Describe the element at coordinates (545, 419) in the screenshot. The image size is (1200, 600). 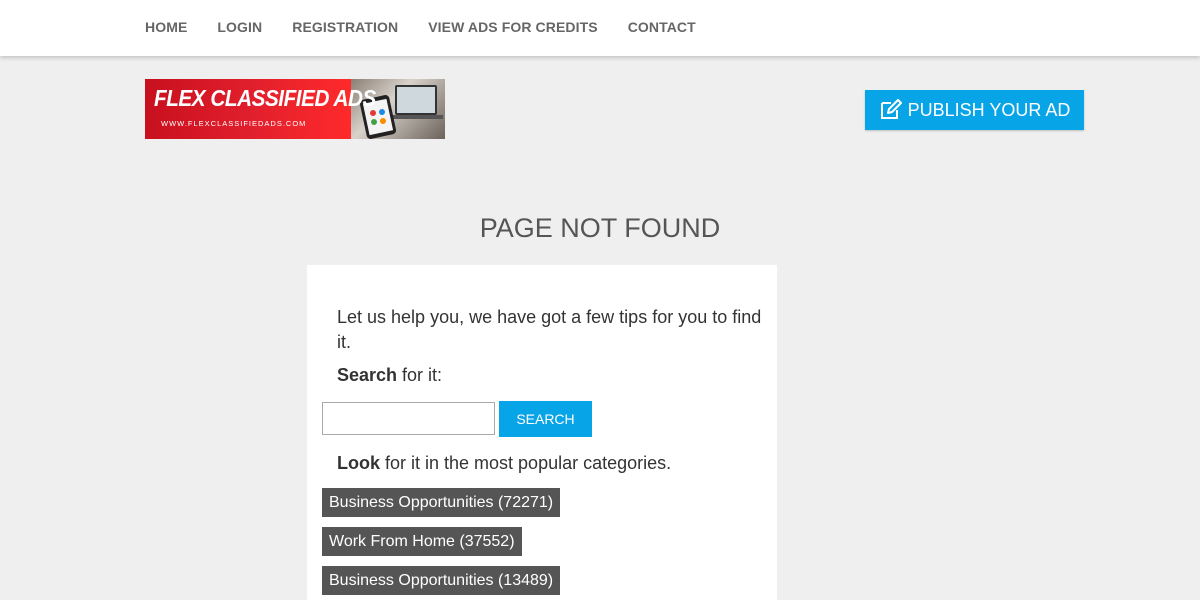
I see `search-button: SEARCH` at that location.